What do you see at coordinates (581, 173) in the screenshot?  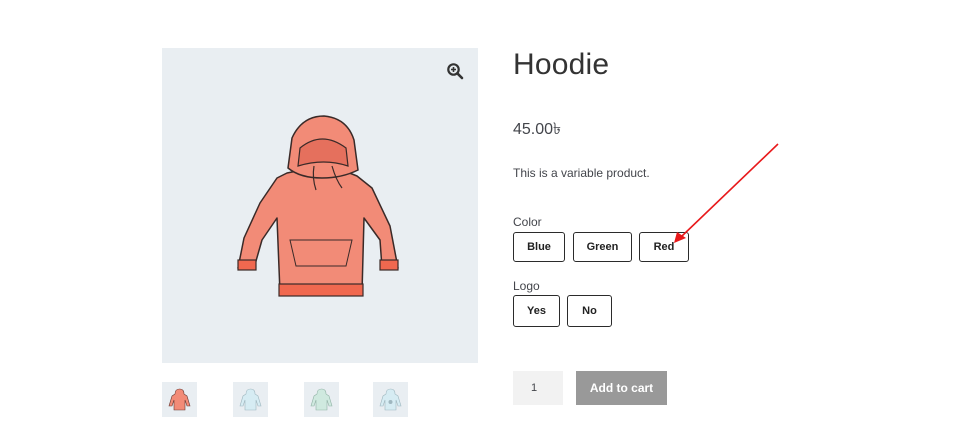 I see `product-description: This is a variable product.` at bounding box center [581, 173].